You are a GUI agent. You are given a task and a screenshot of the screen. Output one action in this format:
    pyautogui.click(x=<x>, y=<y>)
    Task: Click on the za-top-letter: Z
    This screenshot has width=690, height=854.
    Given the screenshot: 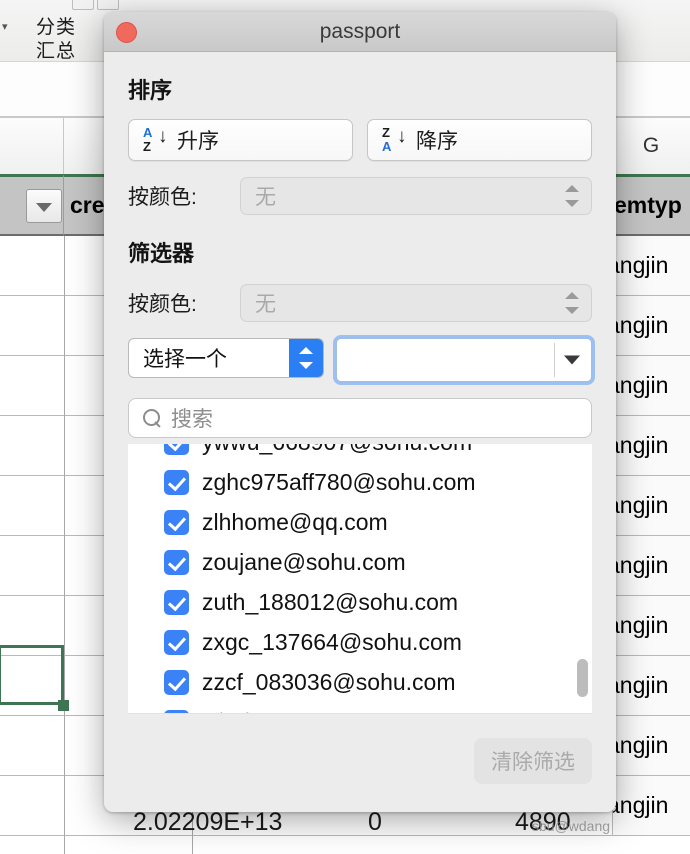 What is the action you would take?
    pyautogui.click(x=386, y=132)
    